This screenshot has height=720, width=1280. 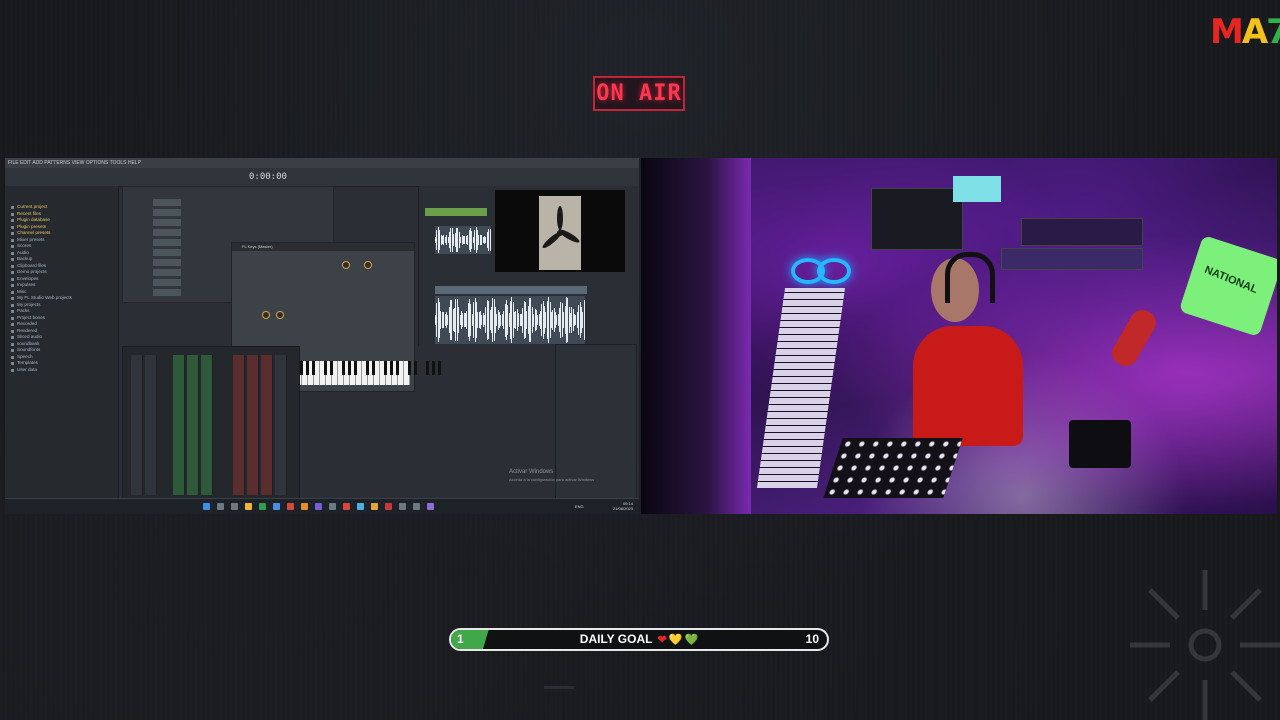 I want to click on folder-icon, so click(x=248, y=506).